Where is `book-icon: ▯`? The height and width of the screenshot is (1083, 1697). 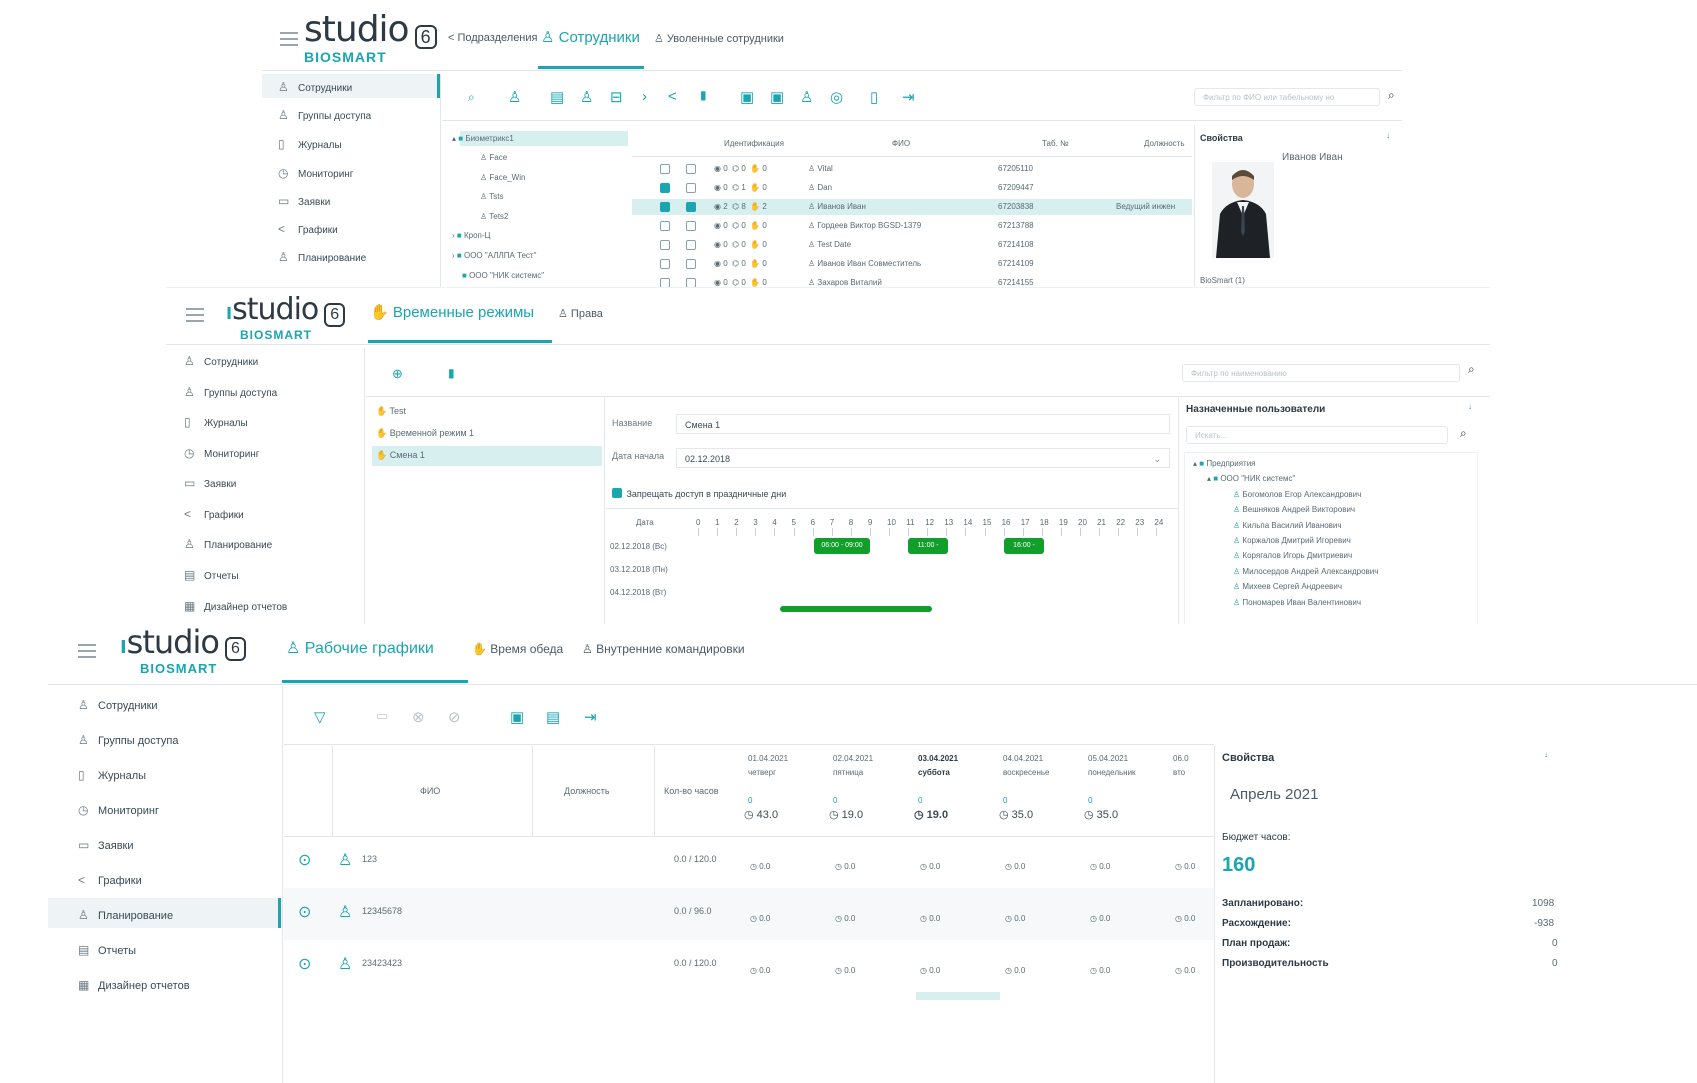
book-icon: ▯ is located at coordinates (874, 97).